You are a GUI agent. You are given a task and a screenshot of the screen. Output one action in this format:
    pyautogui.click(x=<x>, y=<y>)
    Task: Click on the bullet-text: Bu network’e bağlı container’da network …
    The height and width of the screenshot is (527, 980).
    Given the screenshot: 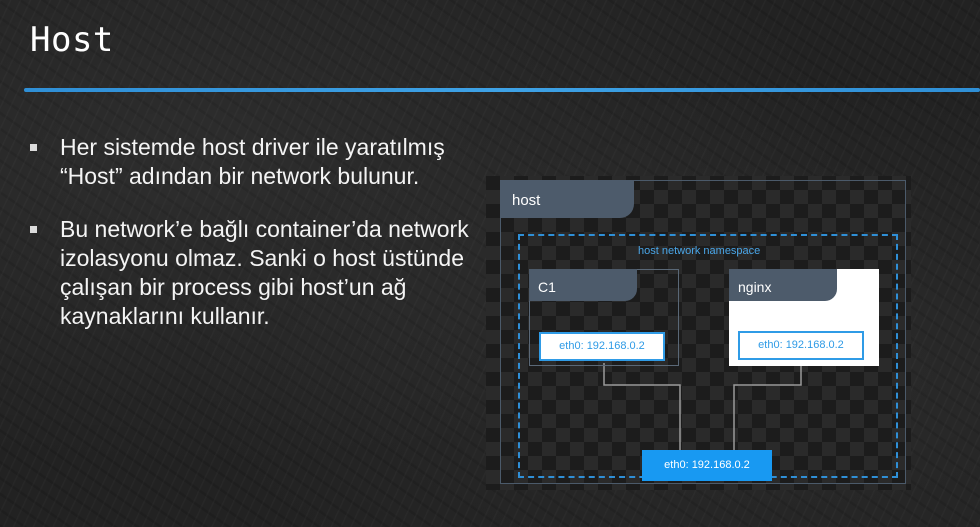 What is the action you would take?
    pyautogui.click(x=264, y=272)
    